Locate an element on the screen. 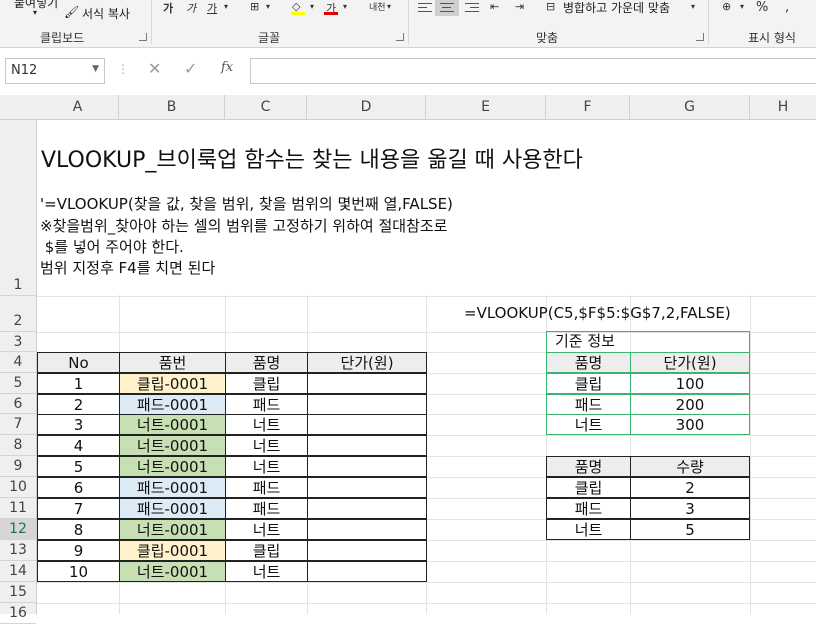 The width and height of the screenshot is (816, 624). row-header-9: 9 is located at coordinates (18, 466).